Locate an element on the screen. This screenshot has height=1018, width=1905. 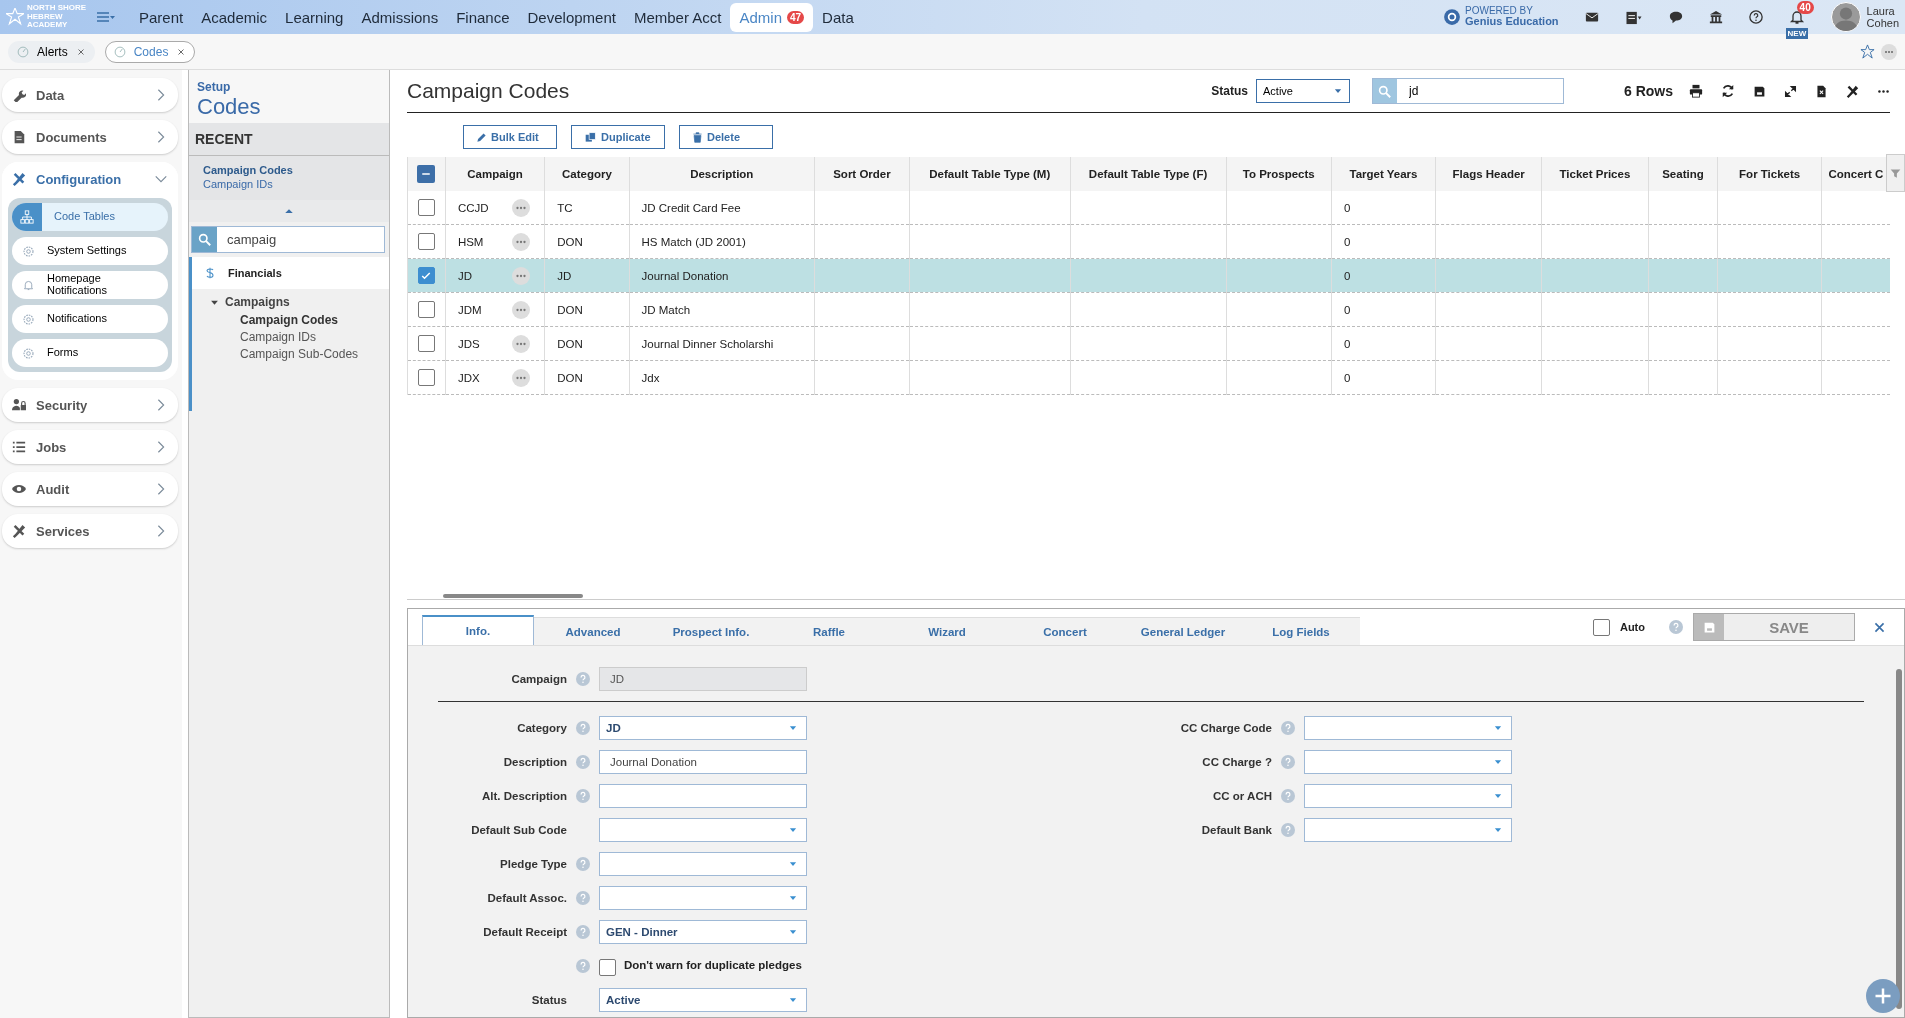
tree-item: Campaign IDs is located at coordinates (314, 337).